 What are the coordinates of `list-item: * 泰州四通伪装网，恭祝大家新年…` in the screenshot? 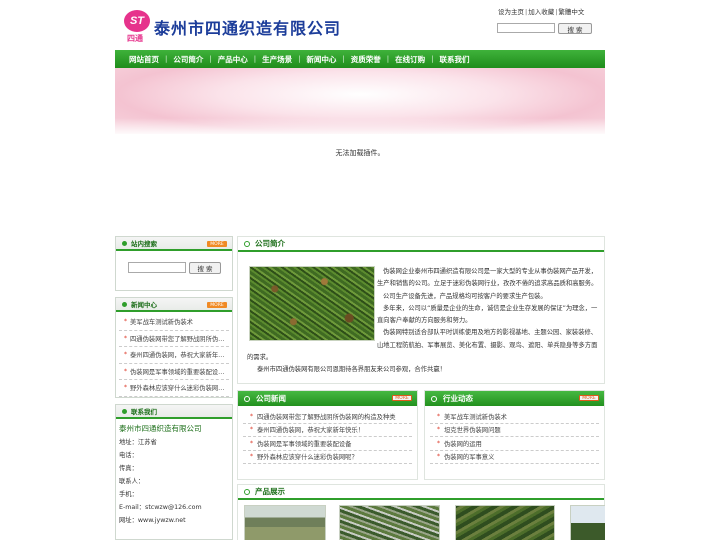 It's located at (174, 355).